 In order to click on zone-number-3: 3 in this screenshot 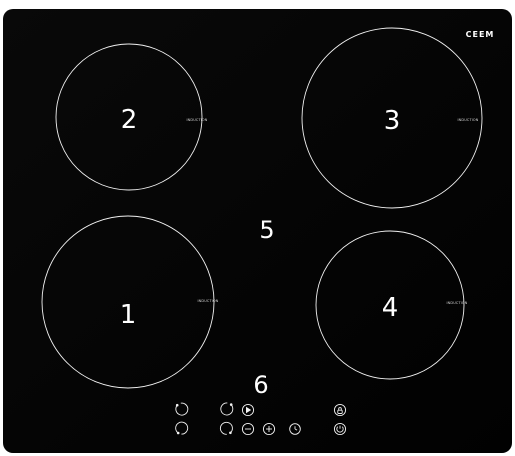, I will do `click(392, 121)`.